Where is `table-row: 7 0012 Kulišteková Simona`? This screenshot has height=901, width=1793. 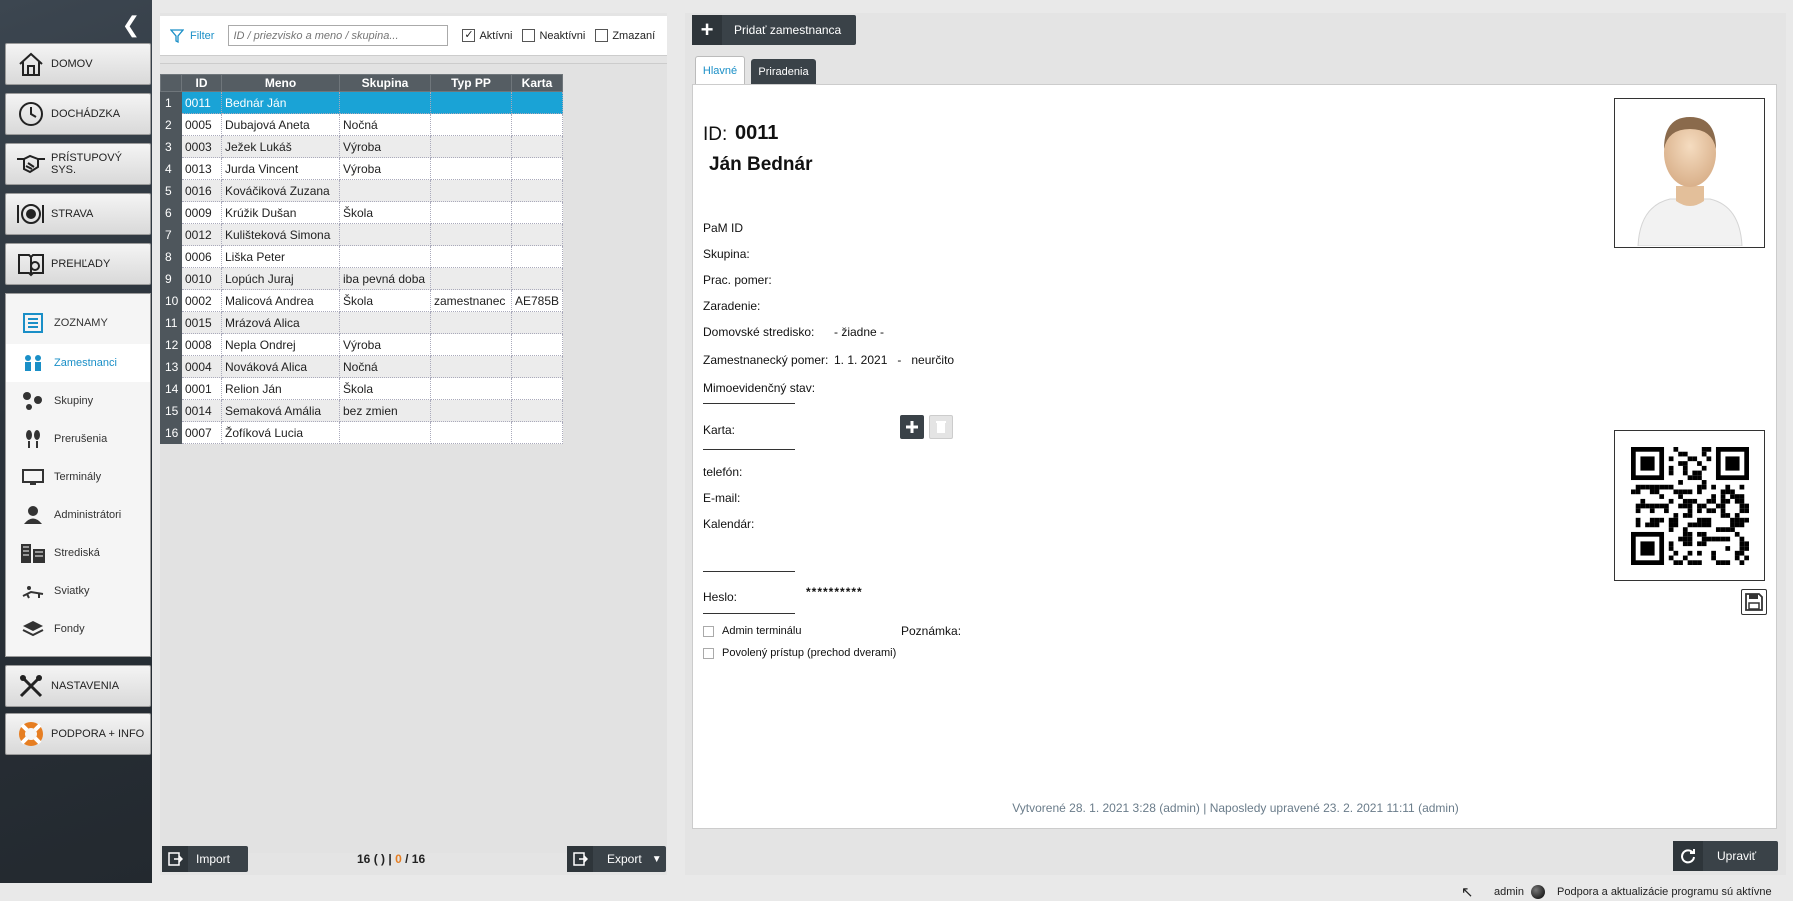
table-row: 7 0012 Kulišteková Simona is located at coordinates (361, 234).